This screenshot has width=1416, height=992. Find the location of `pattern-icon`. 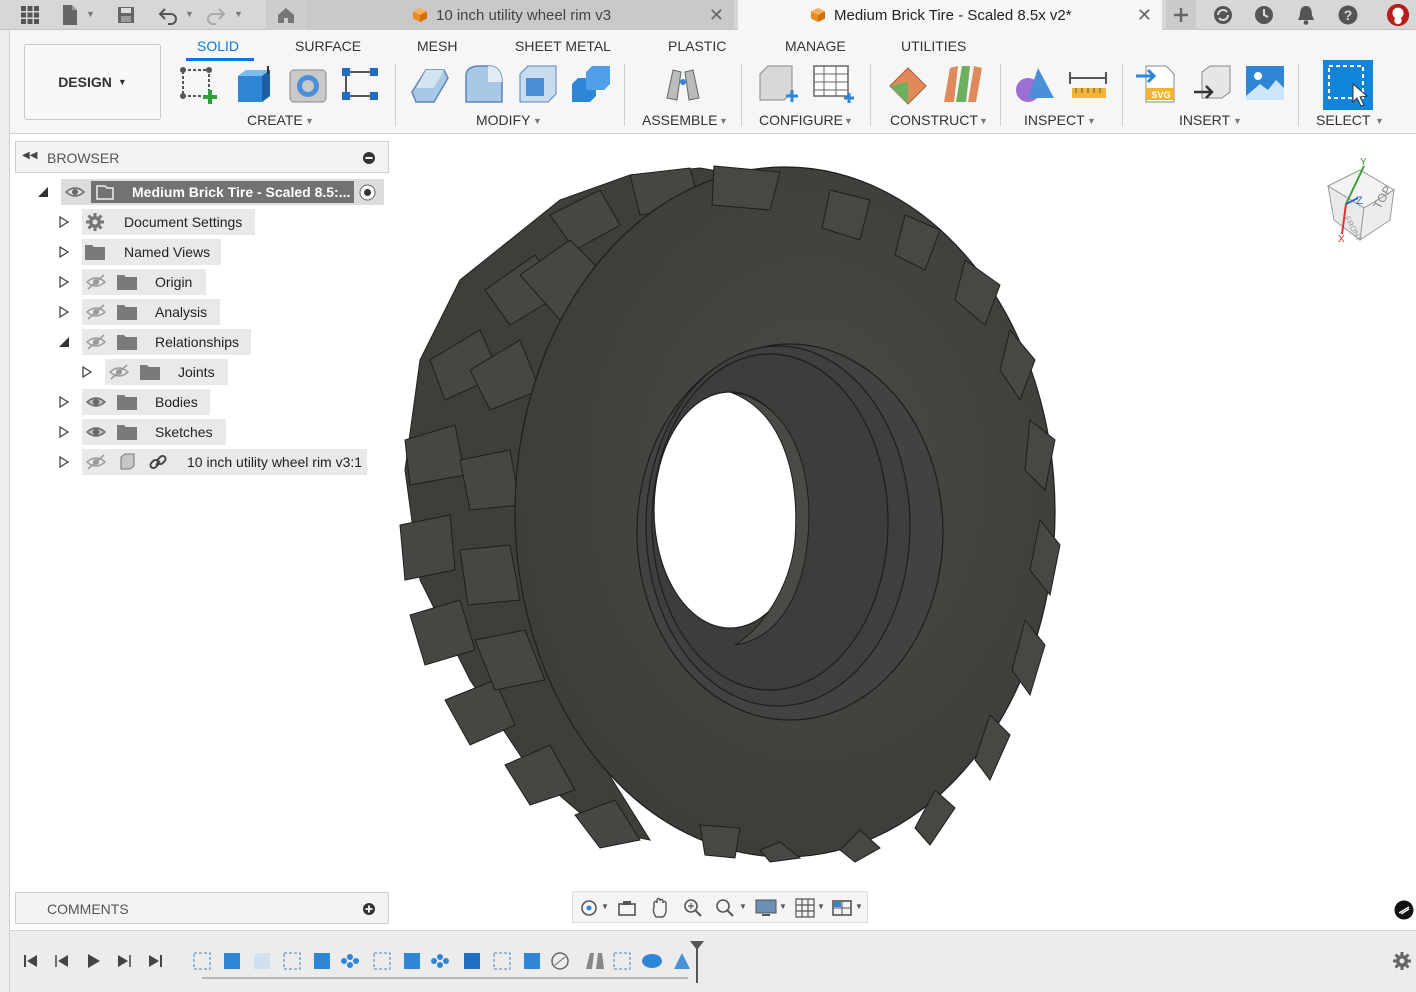

pattern-icon is located at coordinates (360, 84).